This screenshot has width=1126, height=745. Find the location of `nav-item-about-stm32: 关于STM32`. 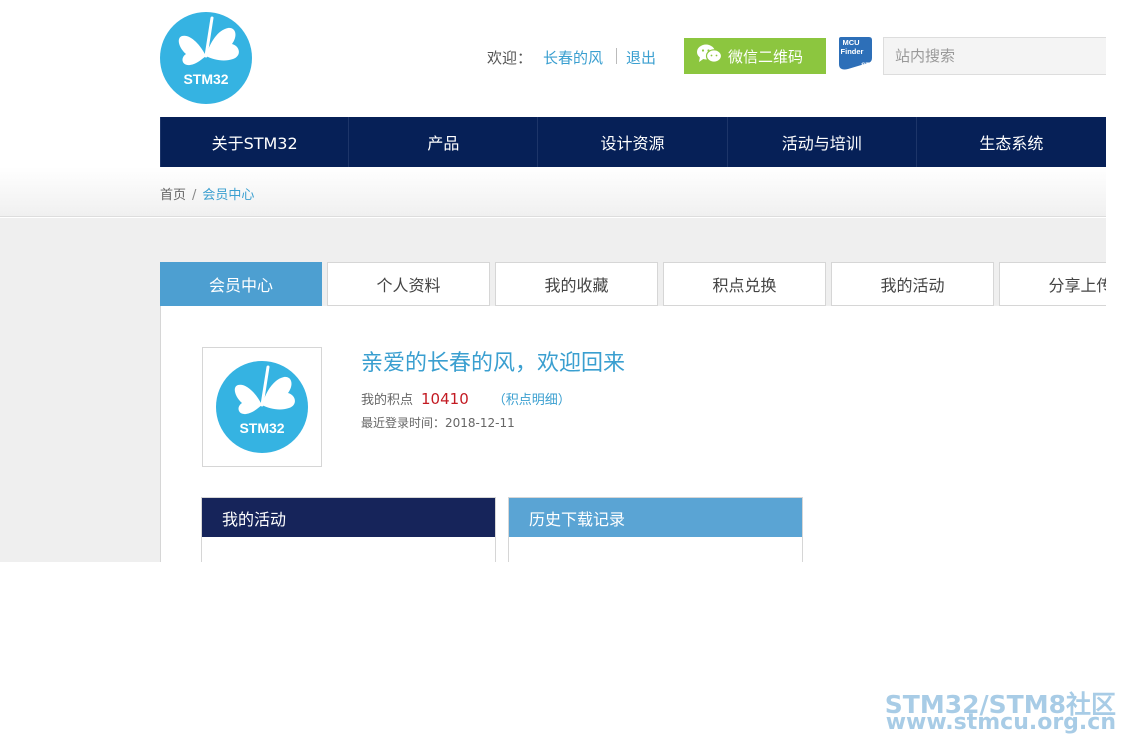

nav-item-about-stm32: 关于STM32 is located at coordinates (255, 142).